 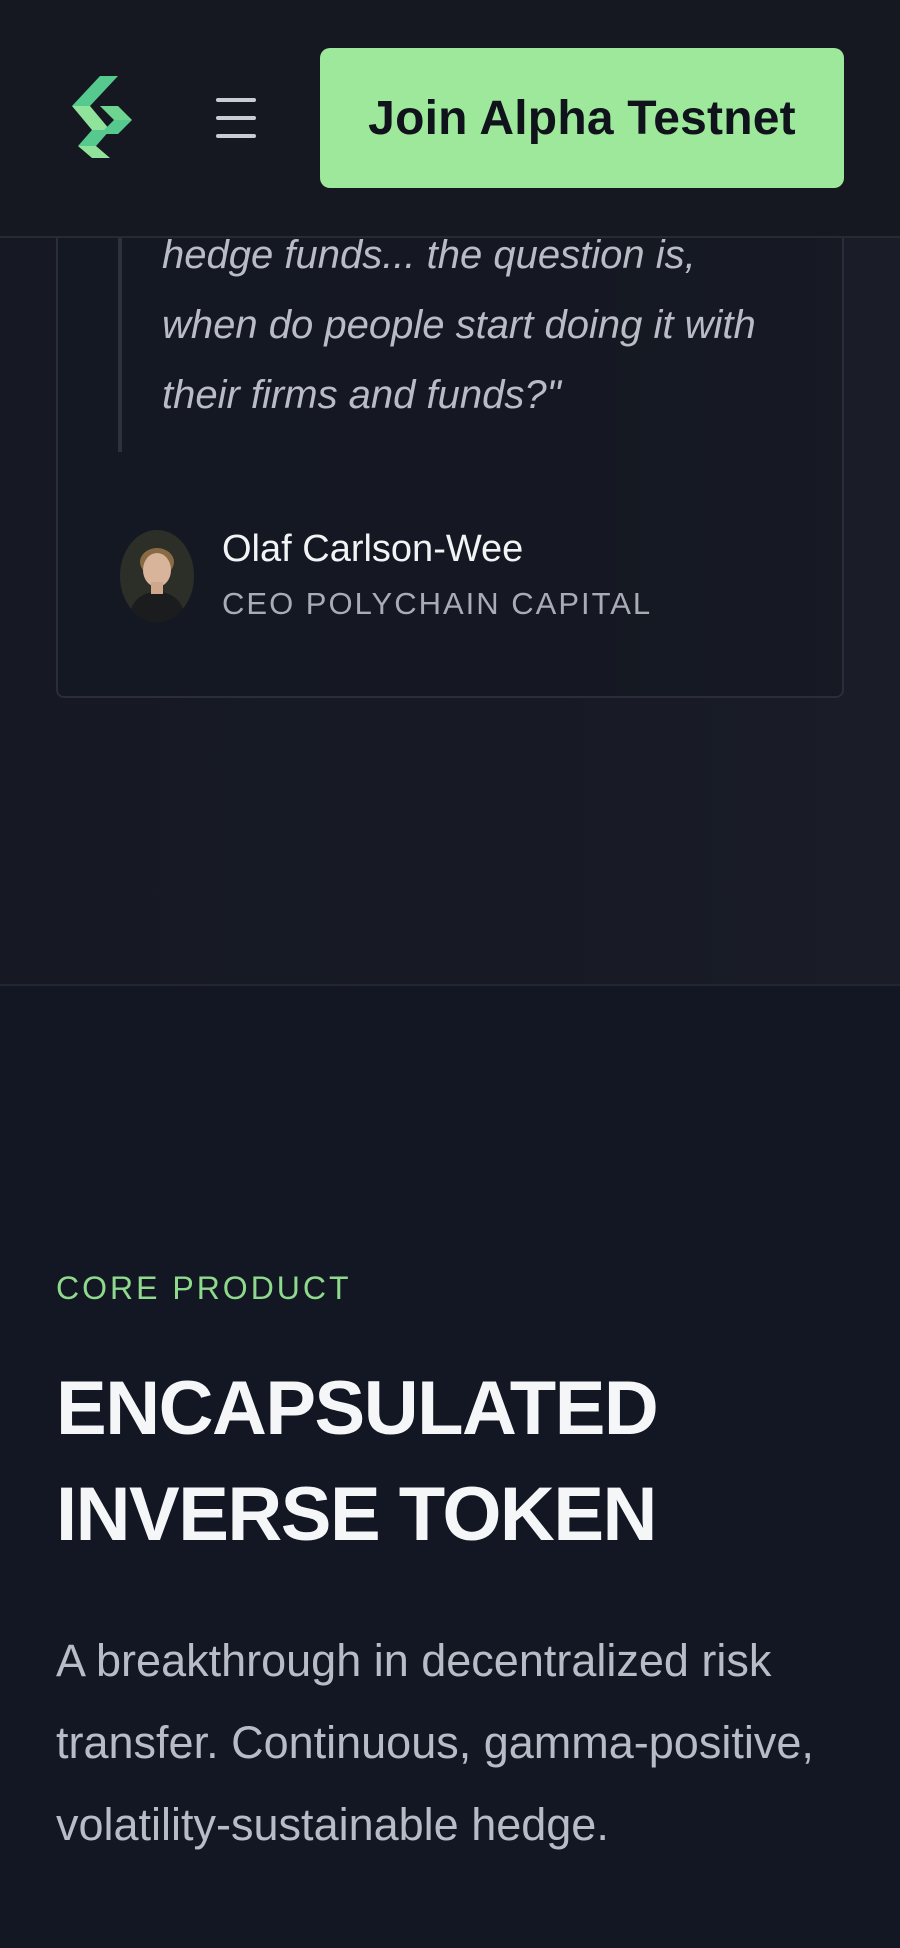 What do you see at coordinates (236, 118) in the screenshot?
I see `hamburger-menu-icon` at bounding box center [236, 118].